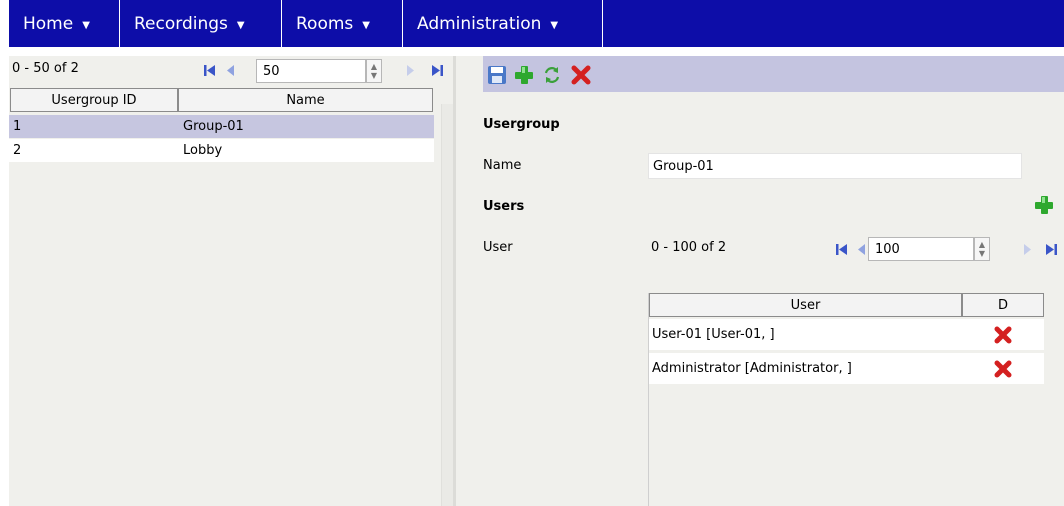 This screenshot has height=506, width=1064. I want to click on table-row: 2 Lobby, so click(221, 150).